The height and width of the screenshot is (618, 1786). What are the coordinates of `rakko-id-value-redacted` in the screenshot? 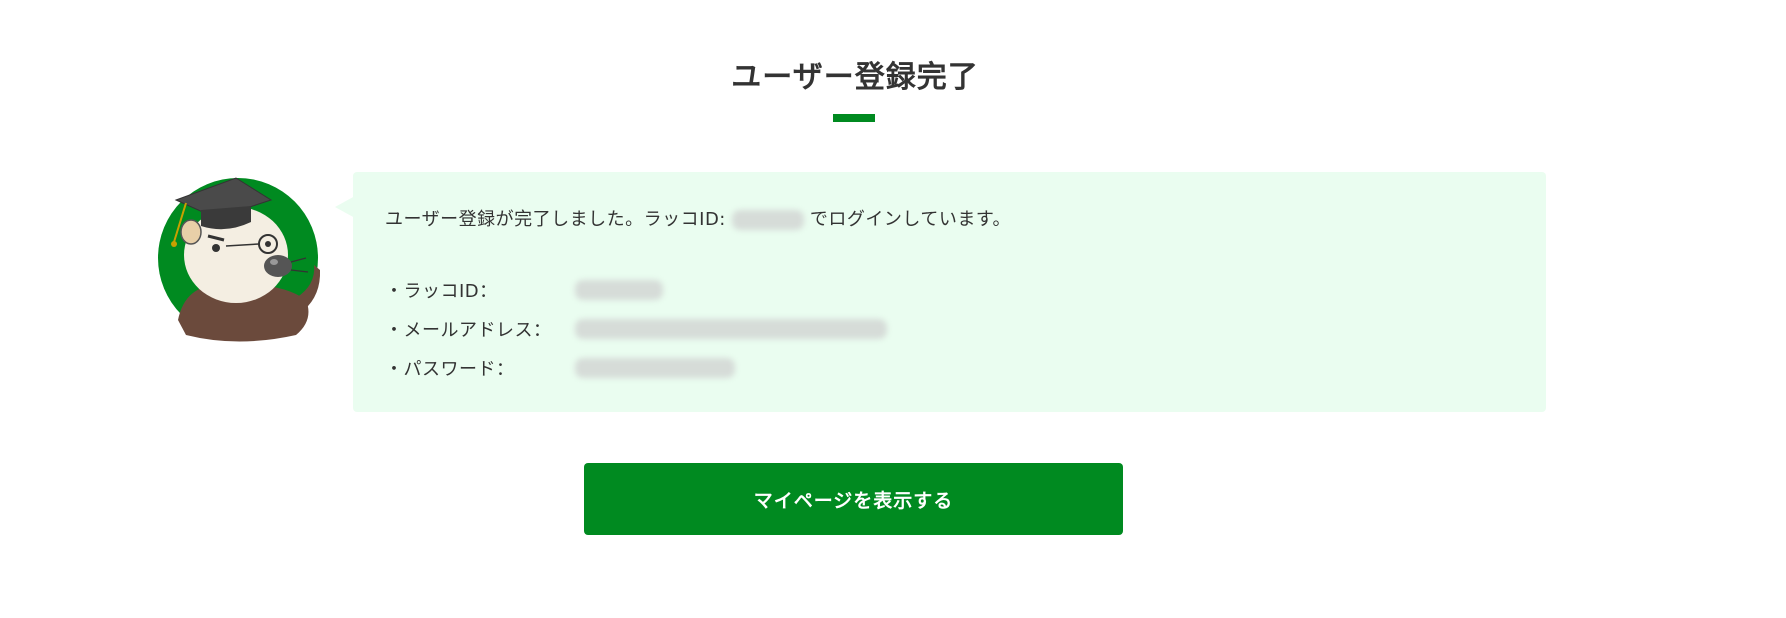 It's located at (619, 289).